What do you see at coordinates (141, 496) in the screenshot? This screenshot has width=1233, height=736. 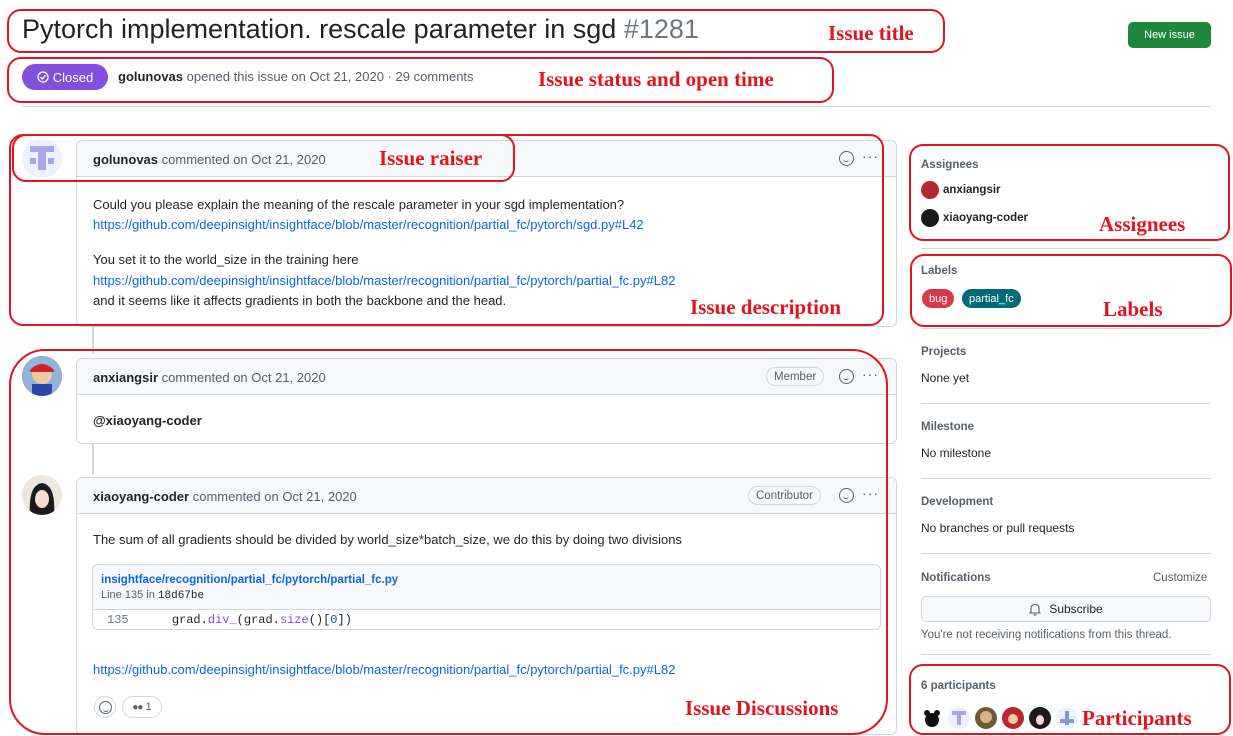 I see `comment-author: xiaoyang-coder` at bounding box center [141, 496].